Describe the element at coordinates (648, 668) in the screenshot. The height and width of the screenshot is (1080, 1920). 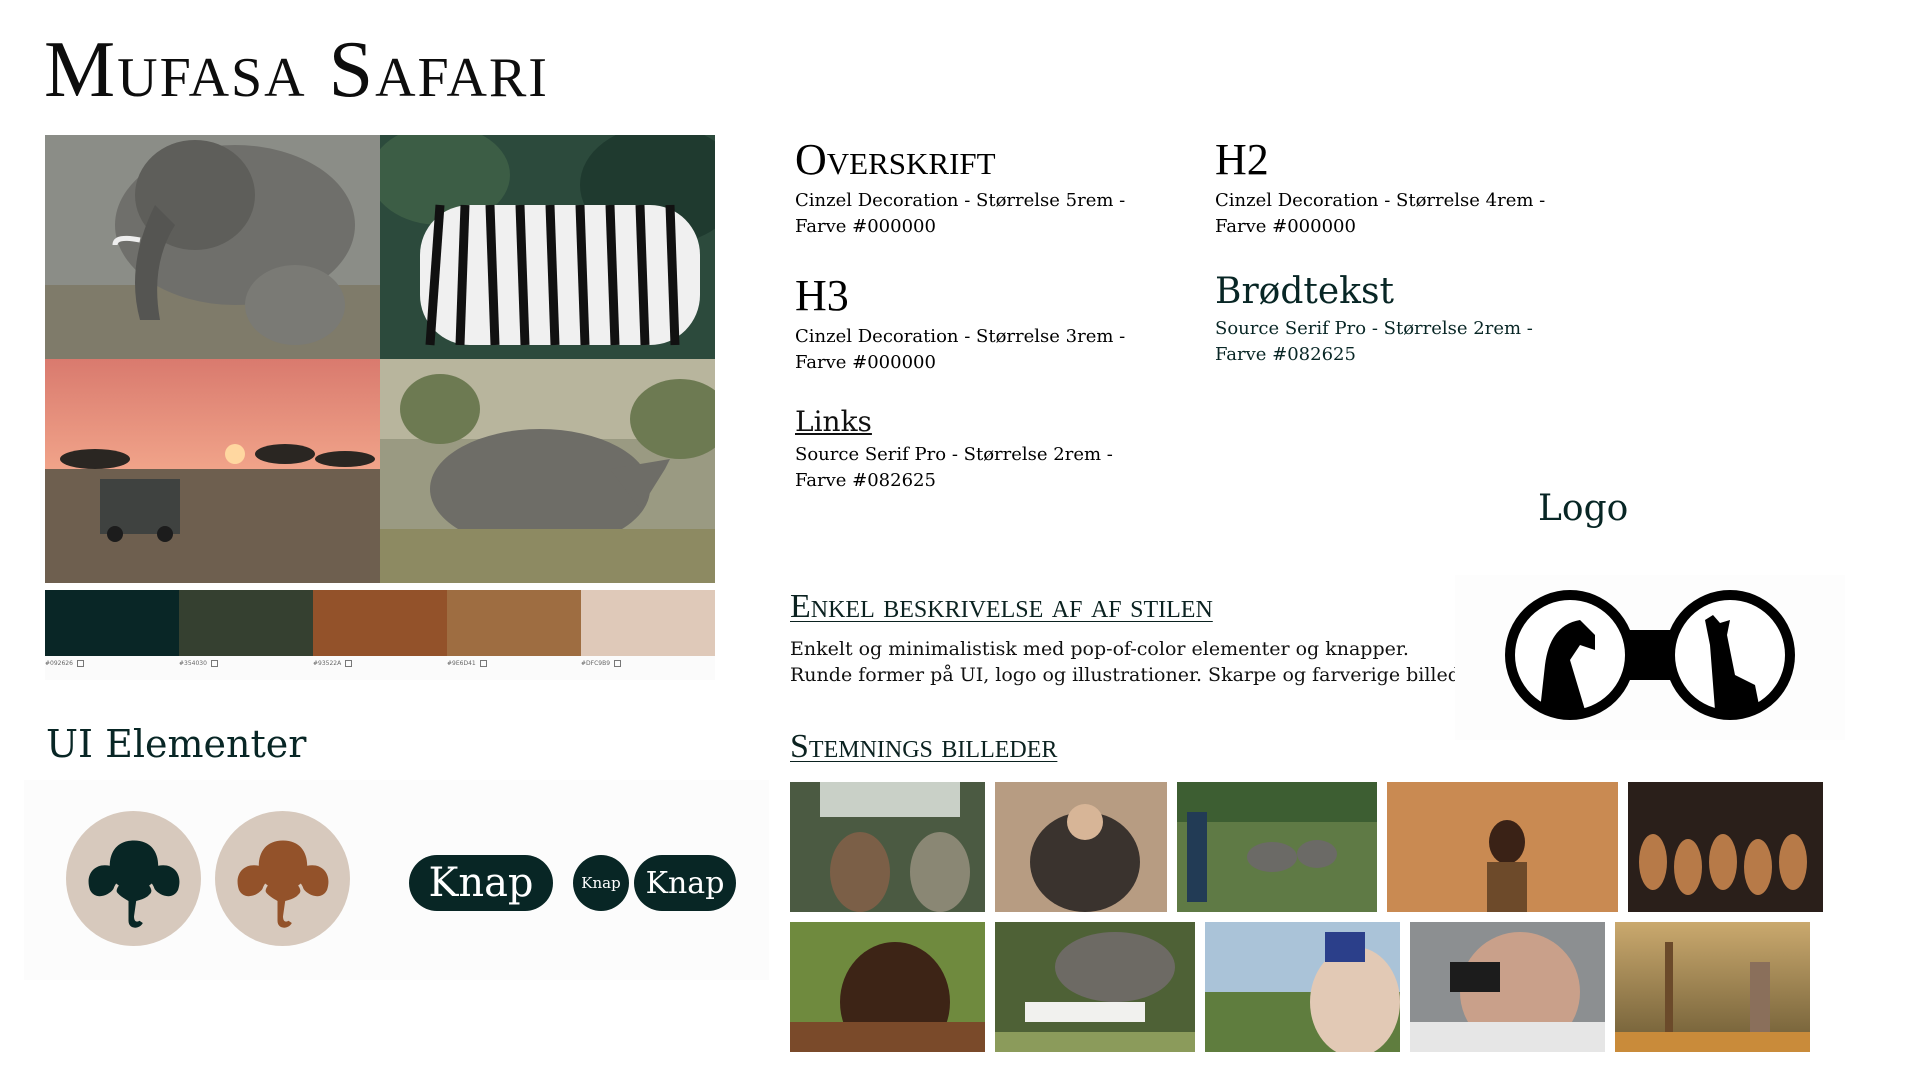
I see `swatch-code-5: #DFC9B9` at that location.